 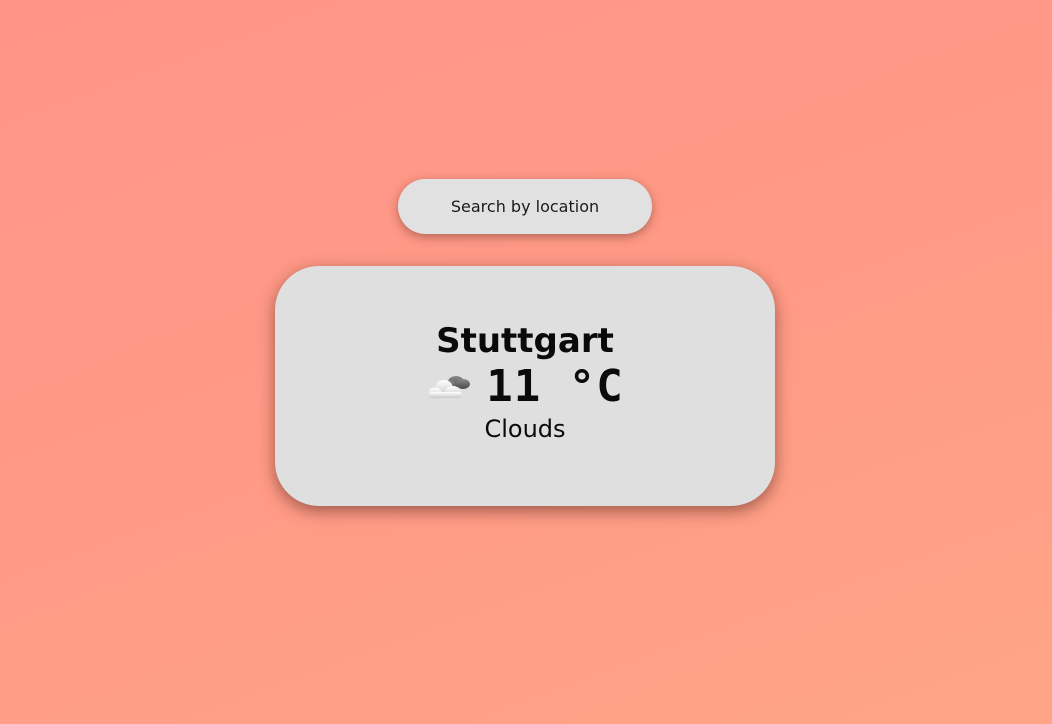 I want to click on weather-condition: Clouds, so click(x=525, y=429).